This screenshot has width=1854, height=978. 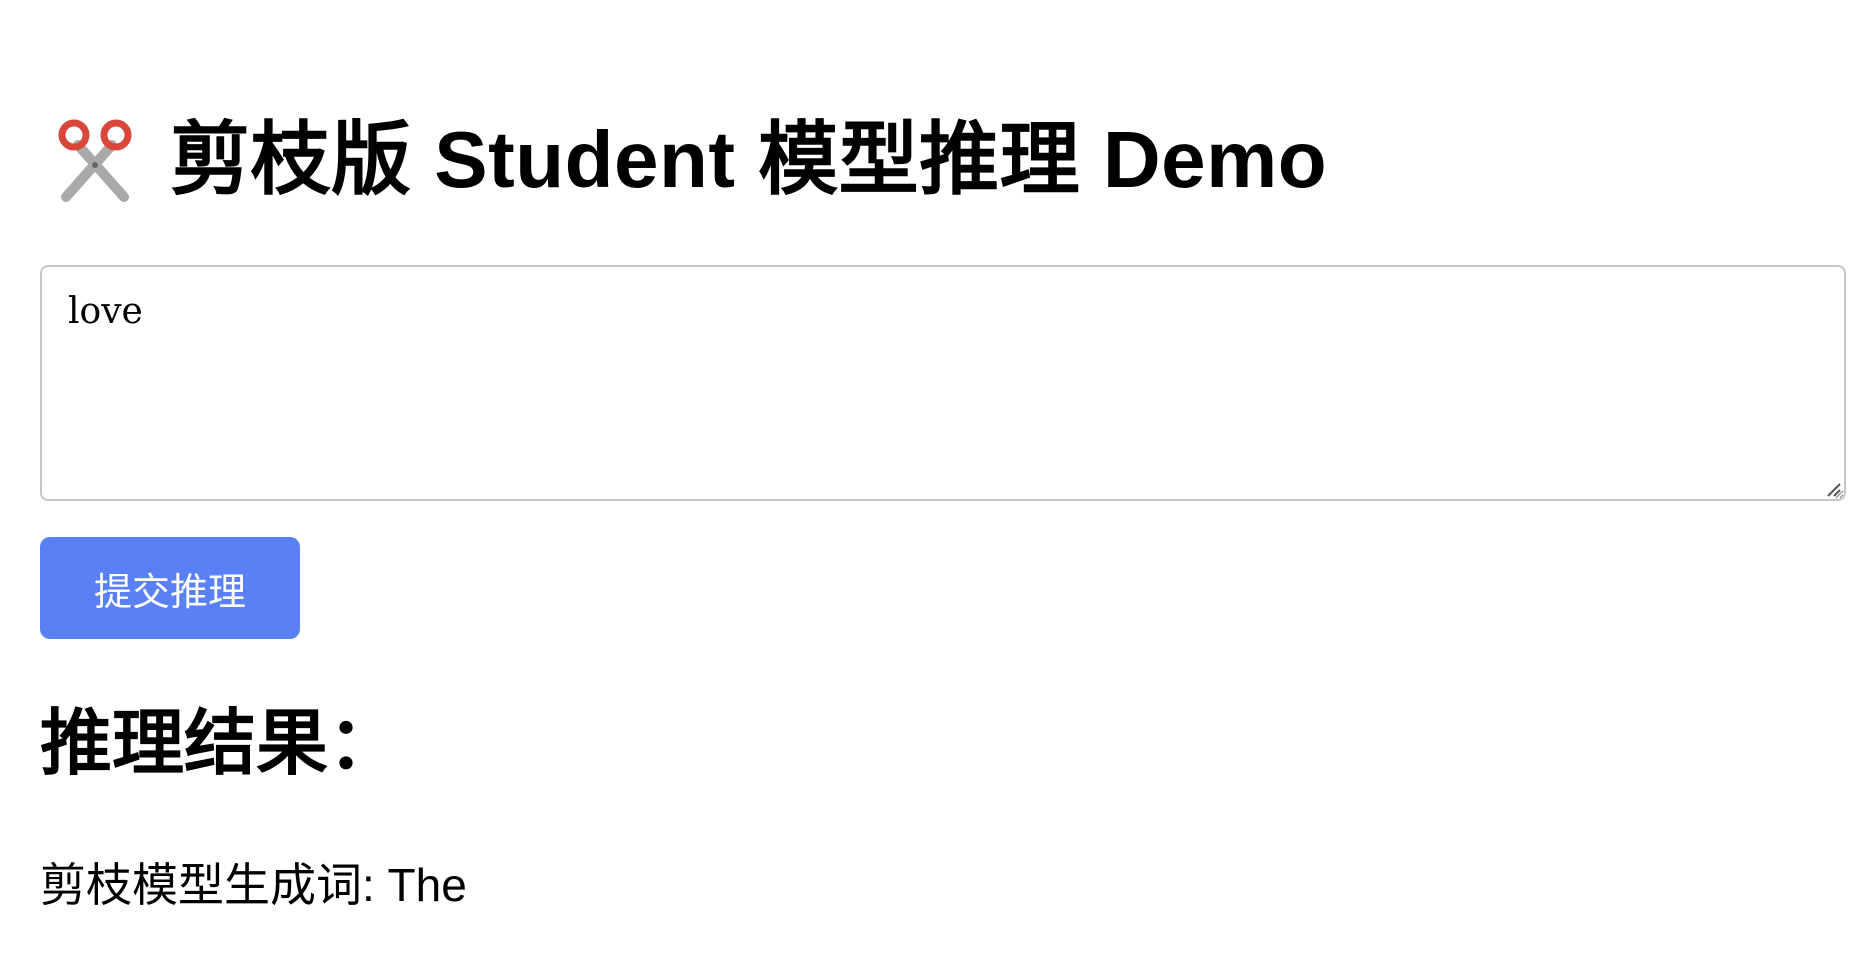 What do you see at coordinates (95, 160) in the screenshot?
I see `scissors-icon` at bounding box center [95, 160].